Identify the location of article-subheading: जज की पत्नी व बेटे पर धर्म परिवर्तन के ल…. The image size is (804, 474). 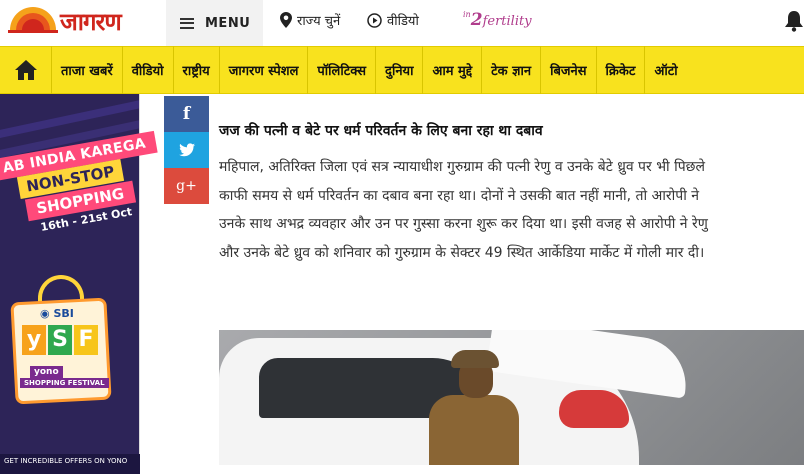
(381, 131).